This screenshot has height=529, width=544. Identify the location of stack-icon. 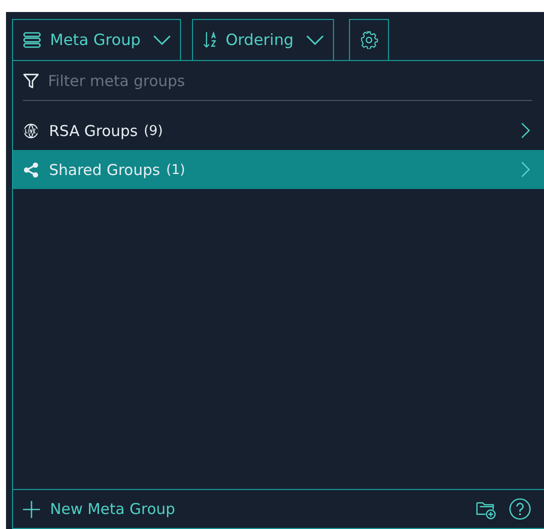
(32, 40).